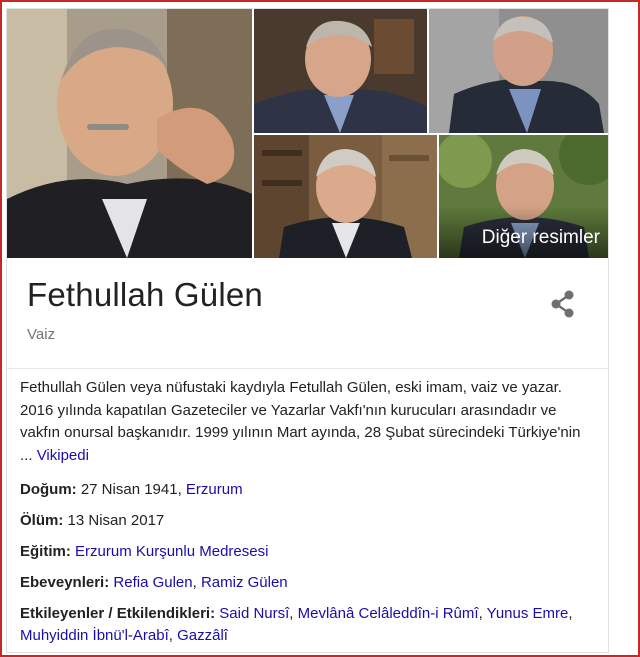 This screenshot has height=657, width=640. Describe the element at coordinates (65, 582) in the screenshot. I see `fact-parents-label: Ebeveynleri:` at that location.